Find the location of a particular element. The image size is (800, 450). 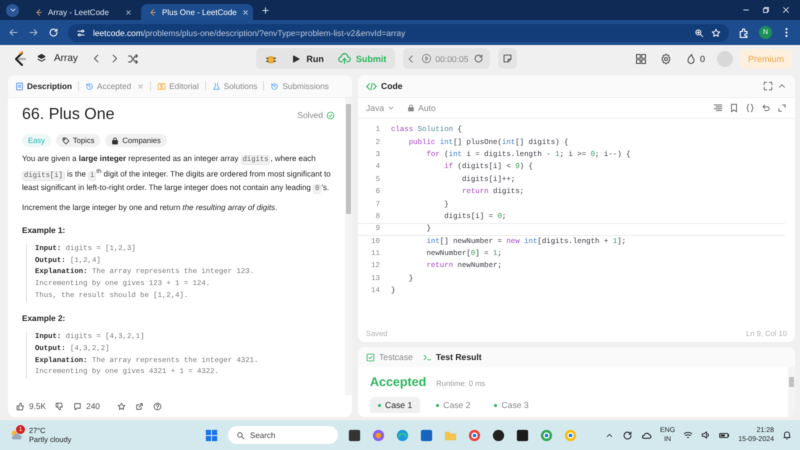

check-circle-icon is located at coordinates (330, 115).